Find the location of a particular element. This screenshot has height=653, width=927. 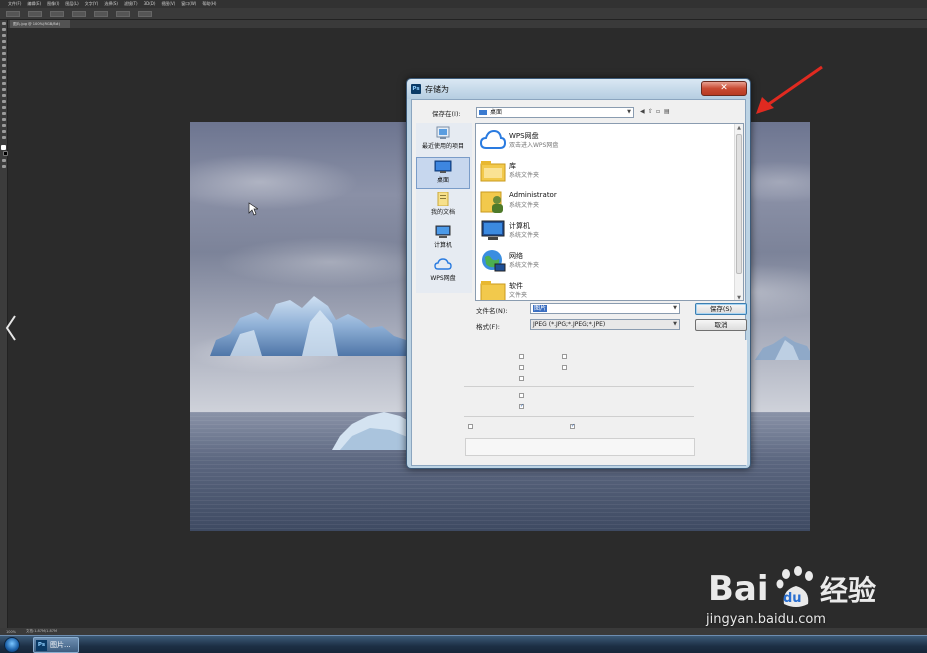

quick-select-tool-icon is located at coordinates (3, 41).